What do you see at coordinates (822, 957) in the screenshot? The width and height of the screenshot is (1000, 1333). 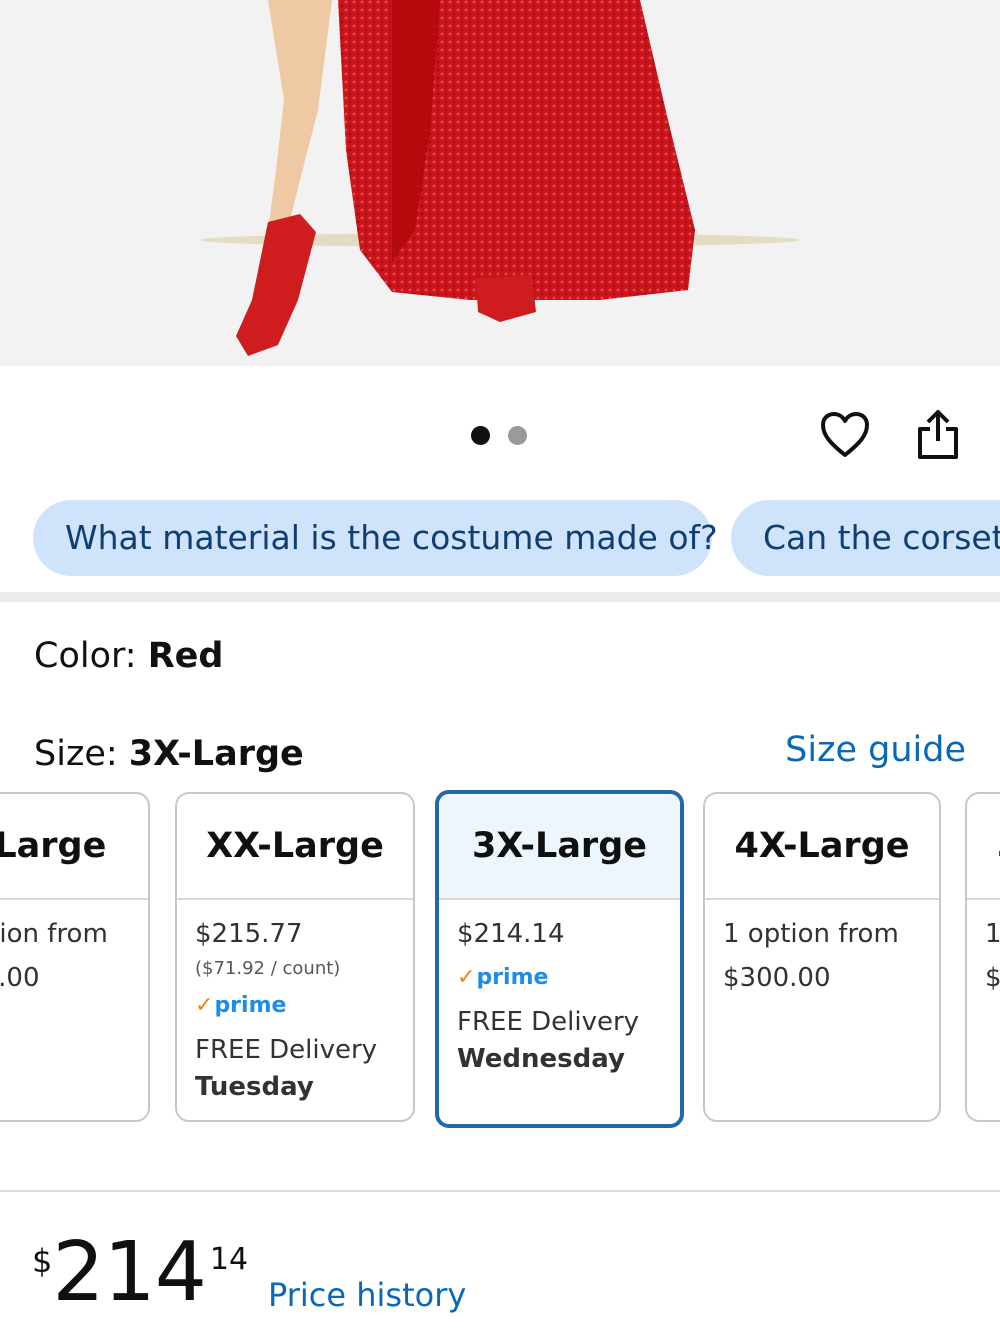 I see `size-option-4x-large: 4X-Large 1 option from $300.00` at bounding box center [822, 957].